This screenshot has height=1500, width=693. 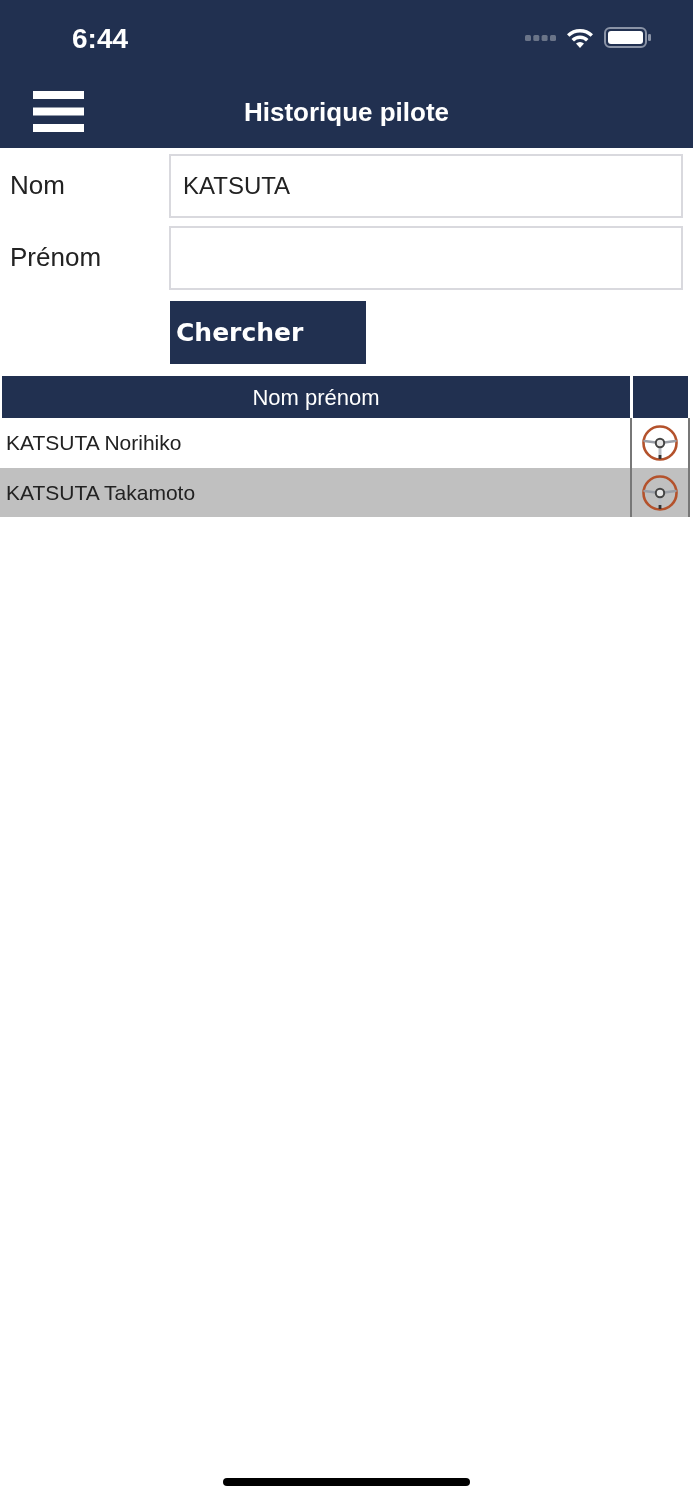 What do you see at coordinates (100, 39) in the screenshot?
I see `status-time: 6:44` at bounding box center [100, 39].